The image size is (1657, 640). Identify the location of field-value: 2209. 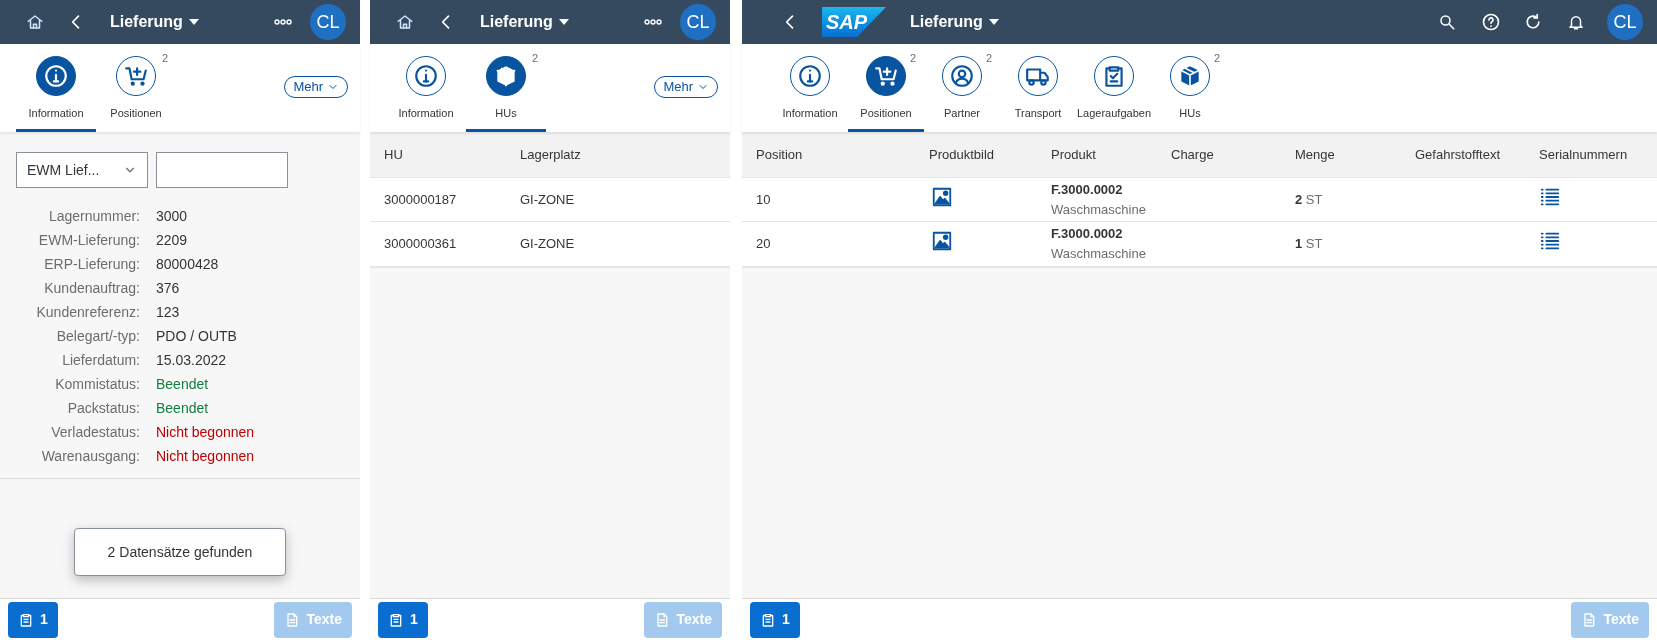
(172, 240).